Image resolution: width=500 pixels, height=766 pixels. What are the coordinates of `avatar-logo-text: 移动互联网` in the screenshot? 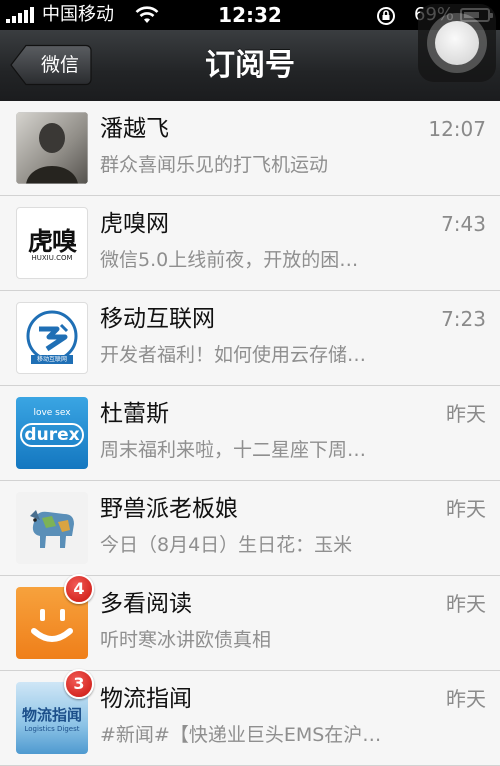 It's located at (51, 359).